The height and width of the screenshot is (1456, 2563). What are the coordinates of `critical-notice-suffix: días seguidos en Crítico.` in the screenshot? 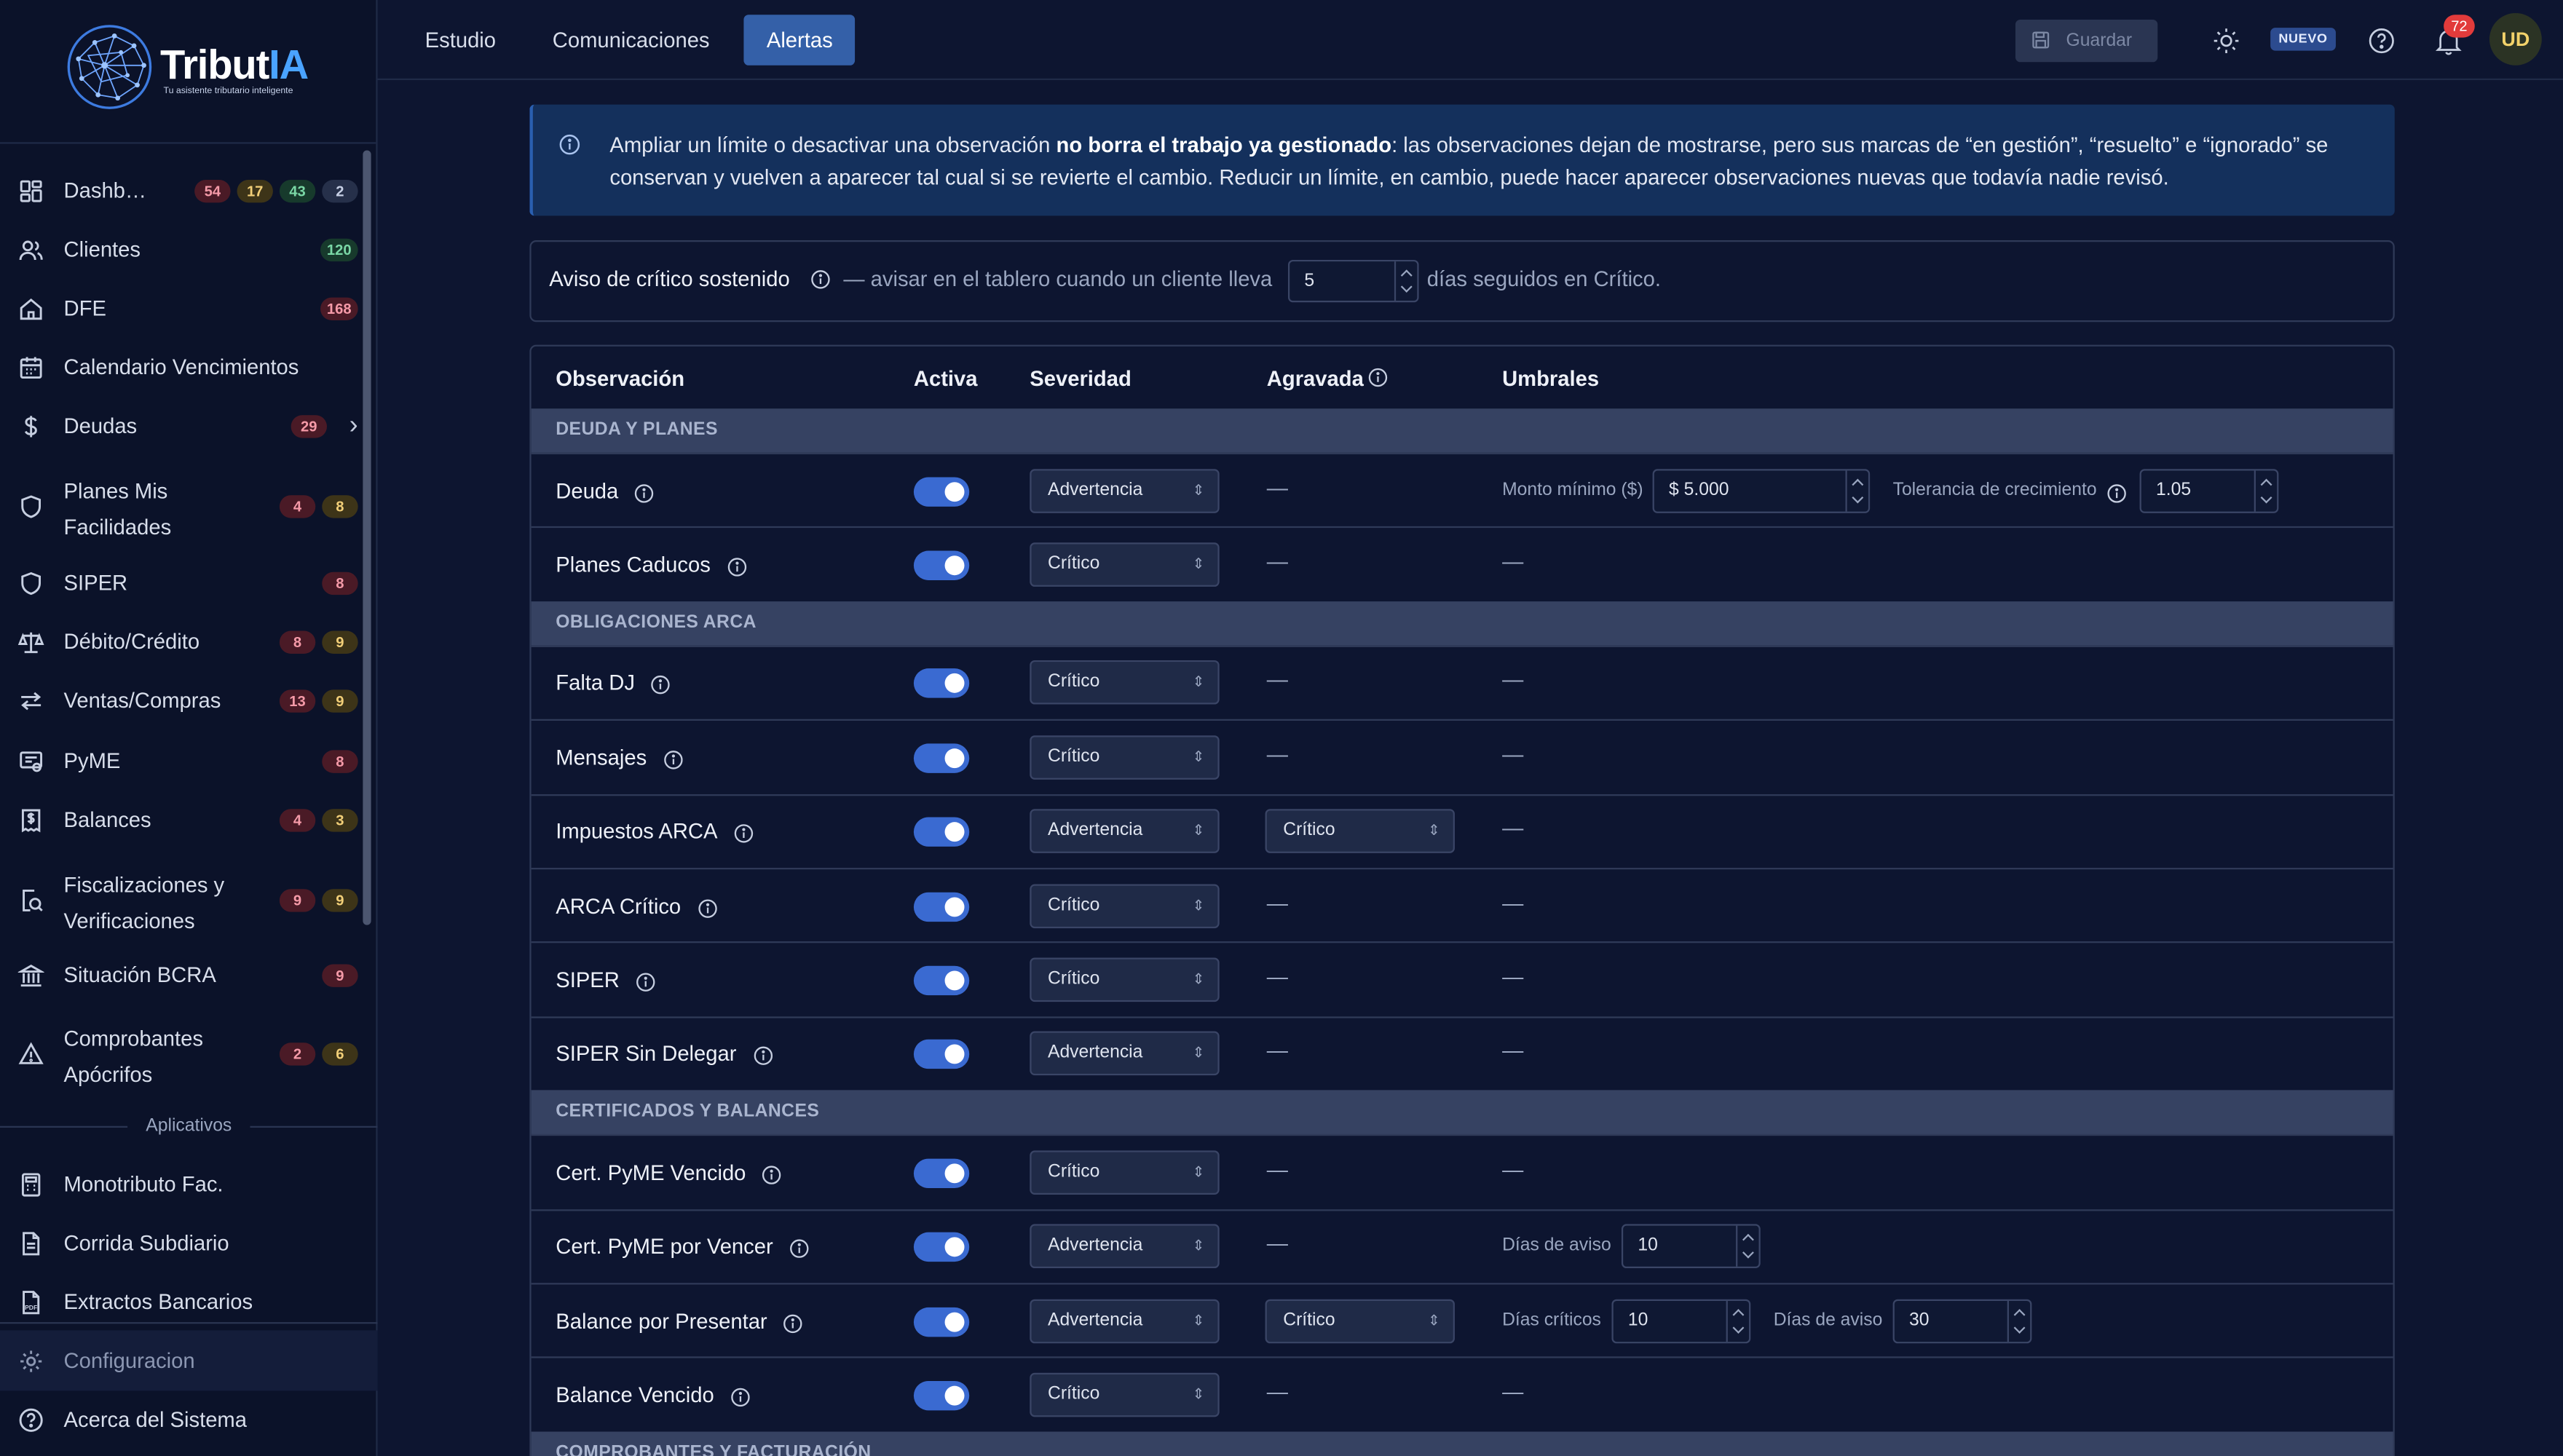 It's located at (1543, 278).